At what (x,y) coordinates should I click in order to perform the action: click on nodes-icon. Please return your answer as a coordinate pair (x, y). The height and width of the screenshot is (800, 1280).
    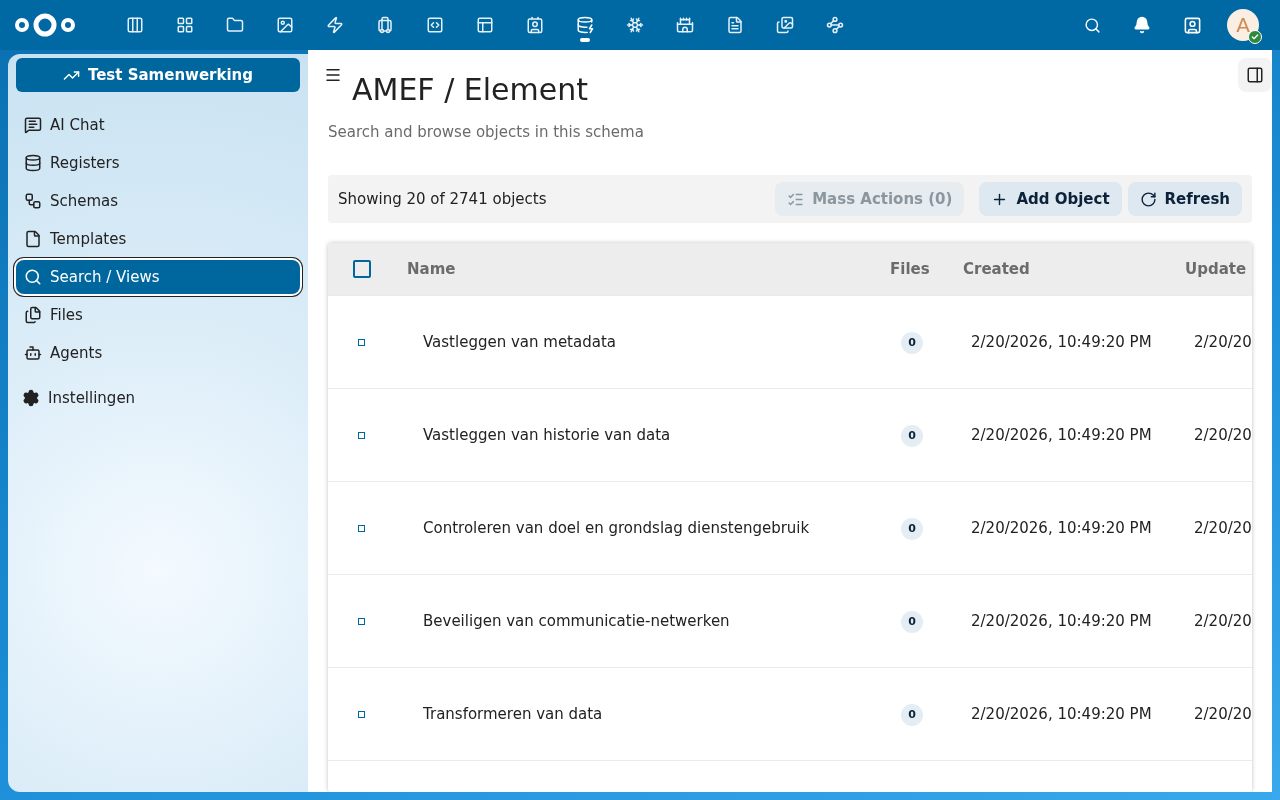
    Looking at the image, I should click on (835, 25).